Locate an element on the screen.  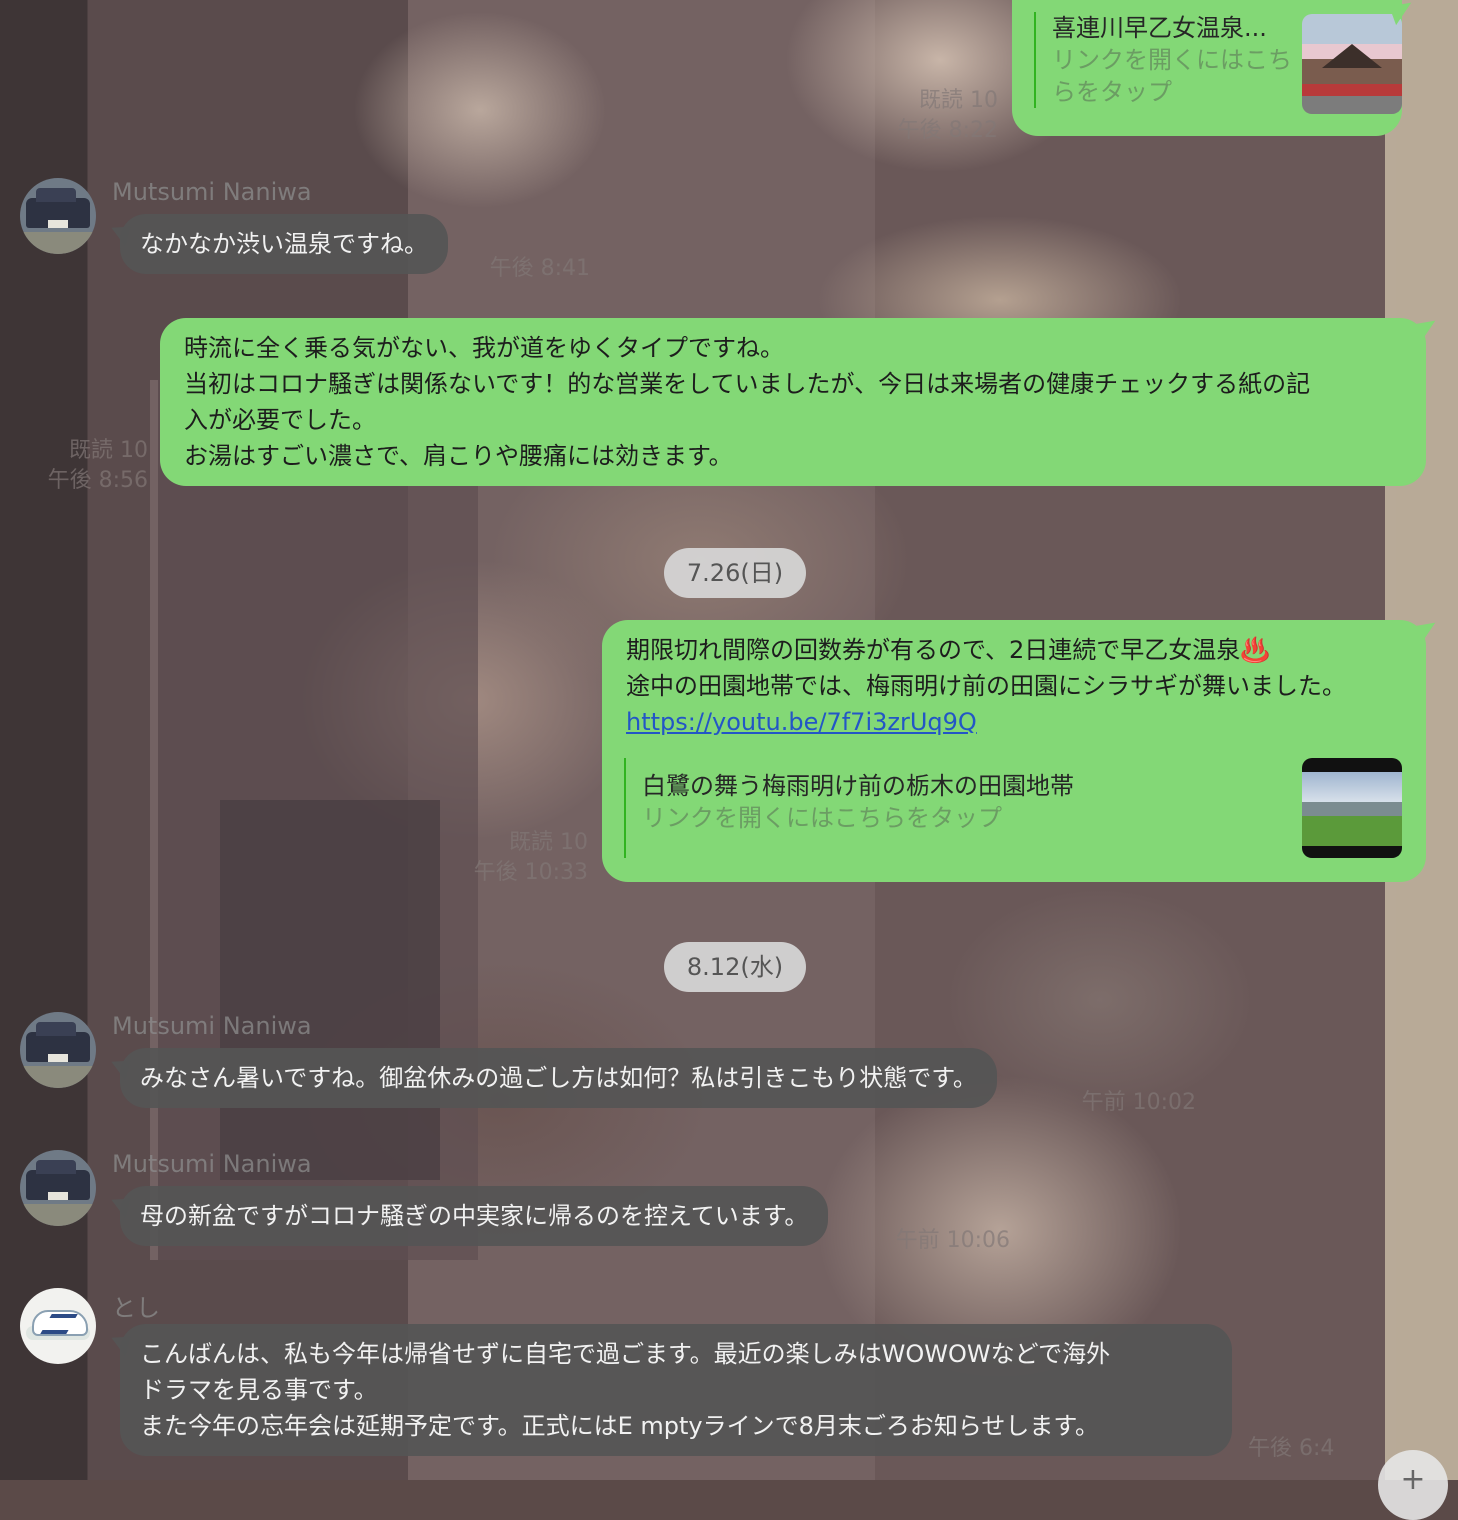
message-line: お湯はすごい濃さで、肩こりや腰痛には効きます。 is located at coordinates (458, 456).